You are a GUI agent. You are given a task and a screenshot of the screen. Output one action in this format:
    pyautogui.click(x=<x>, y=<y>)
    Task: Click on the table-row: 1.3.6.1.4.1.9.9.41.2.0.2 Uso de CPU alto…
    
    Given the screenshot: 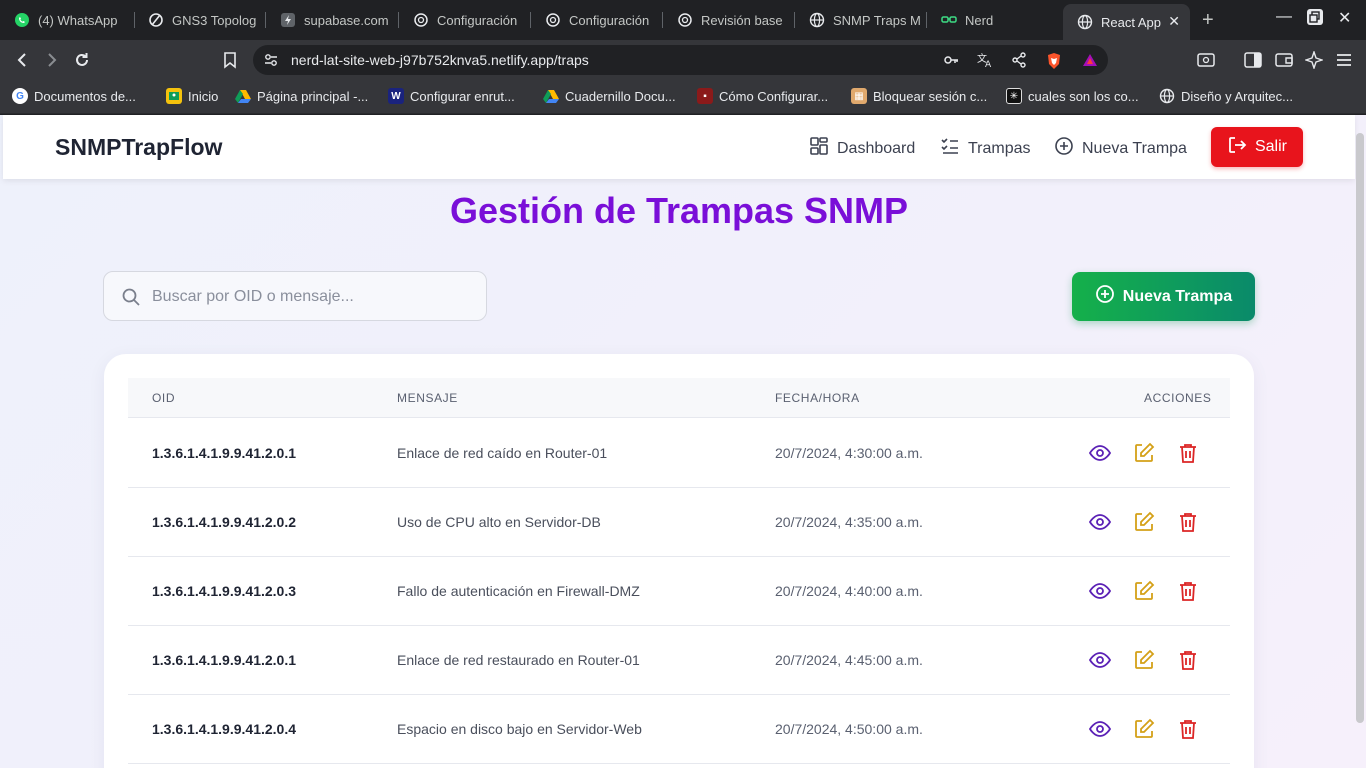 What is the action you would take?
    pyautogui.click(x=679, y=522)
    